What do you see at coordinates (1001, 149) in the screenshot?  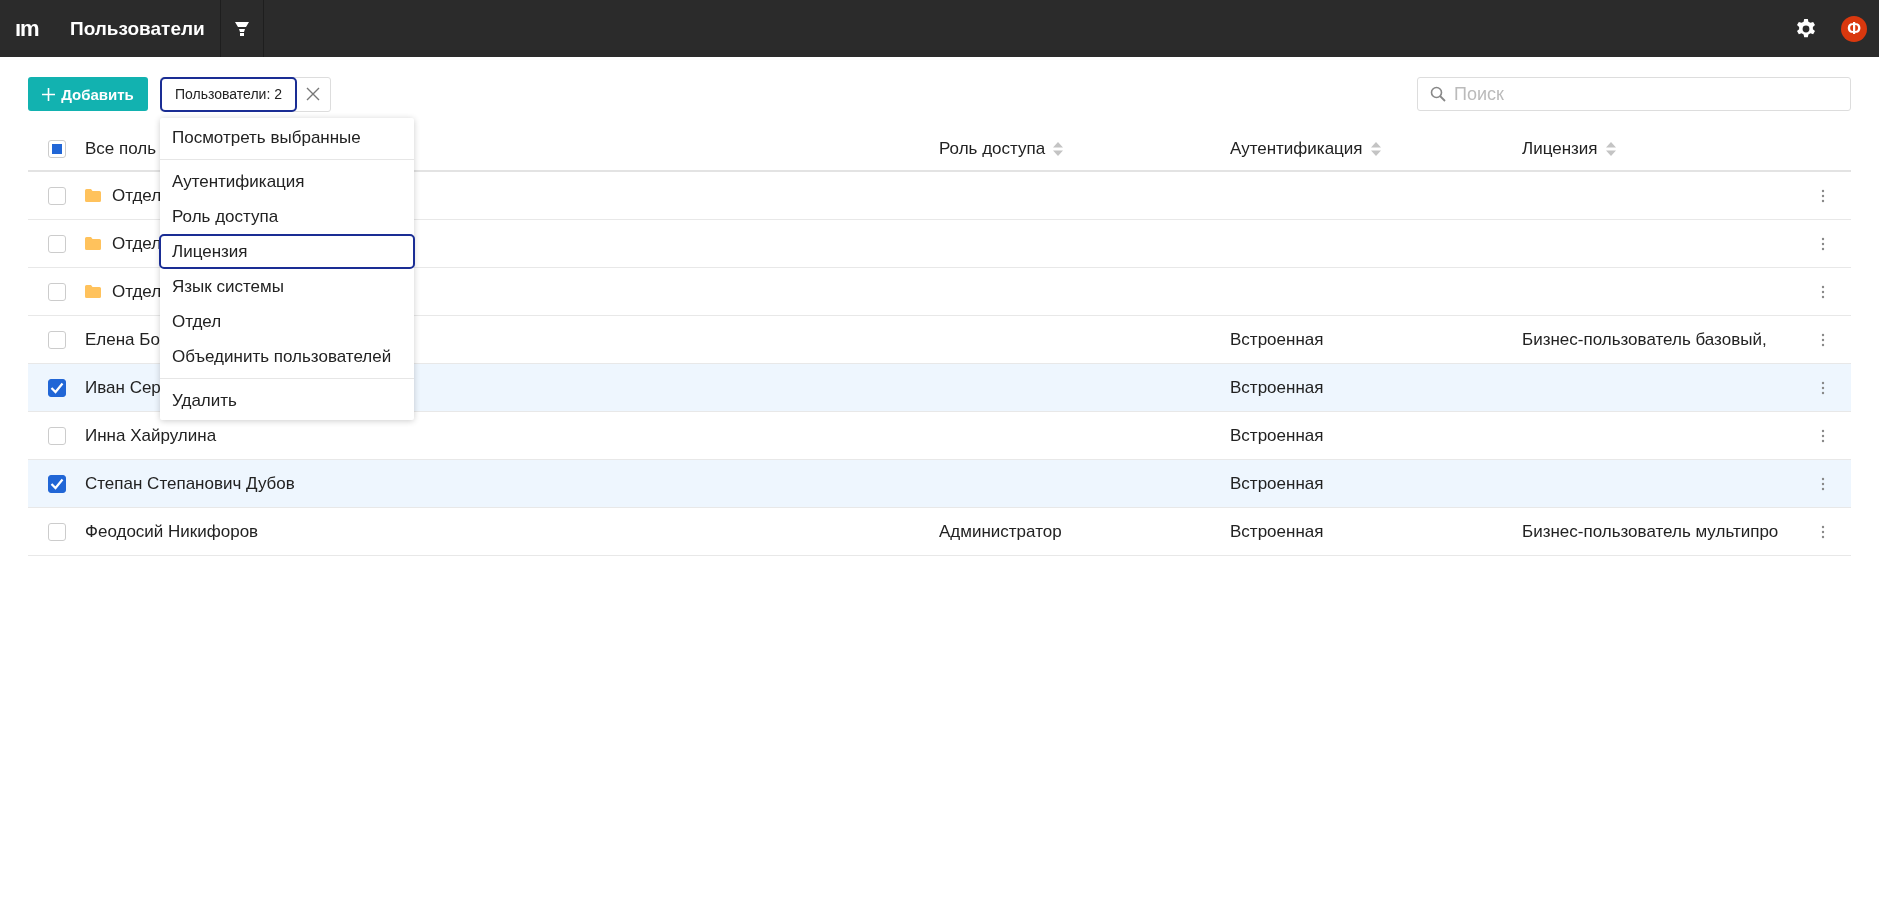 I see `column-header: Роль доступа` at bounding box center [1001, 149].